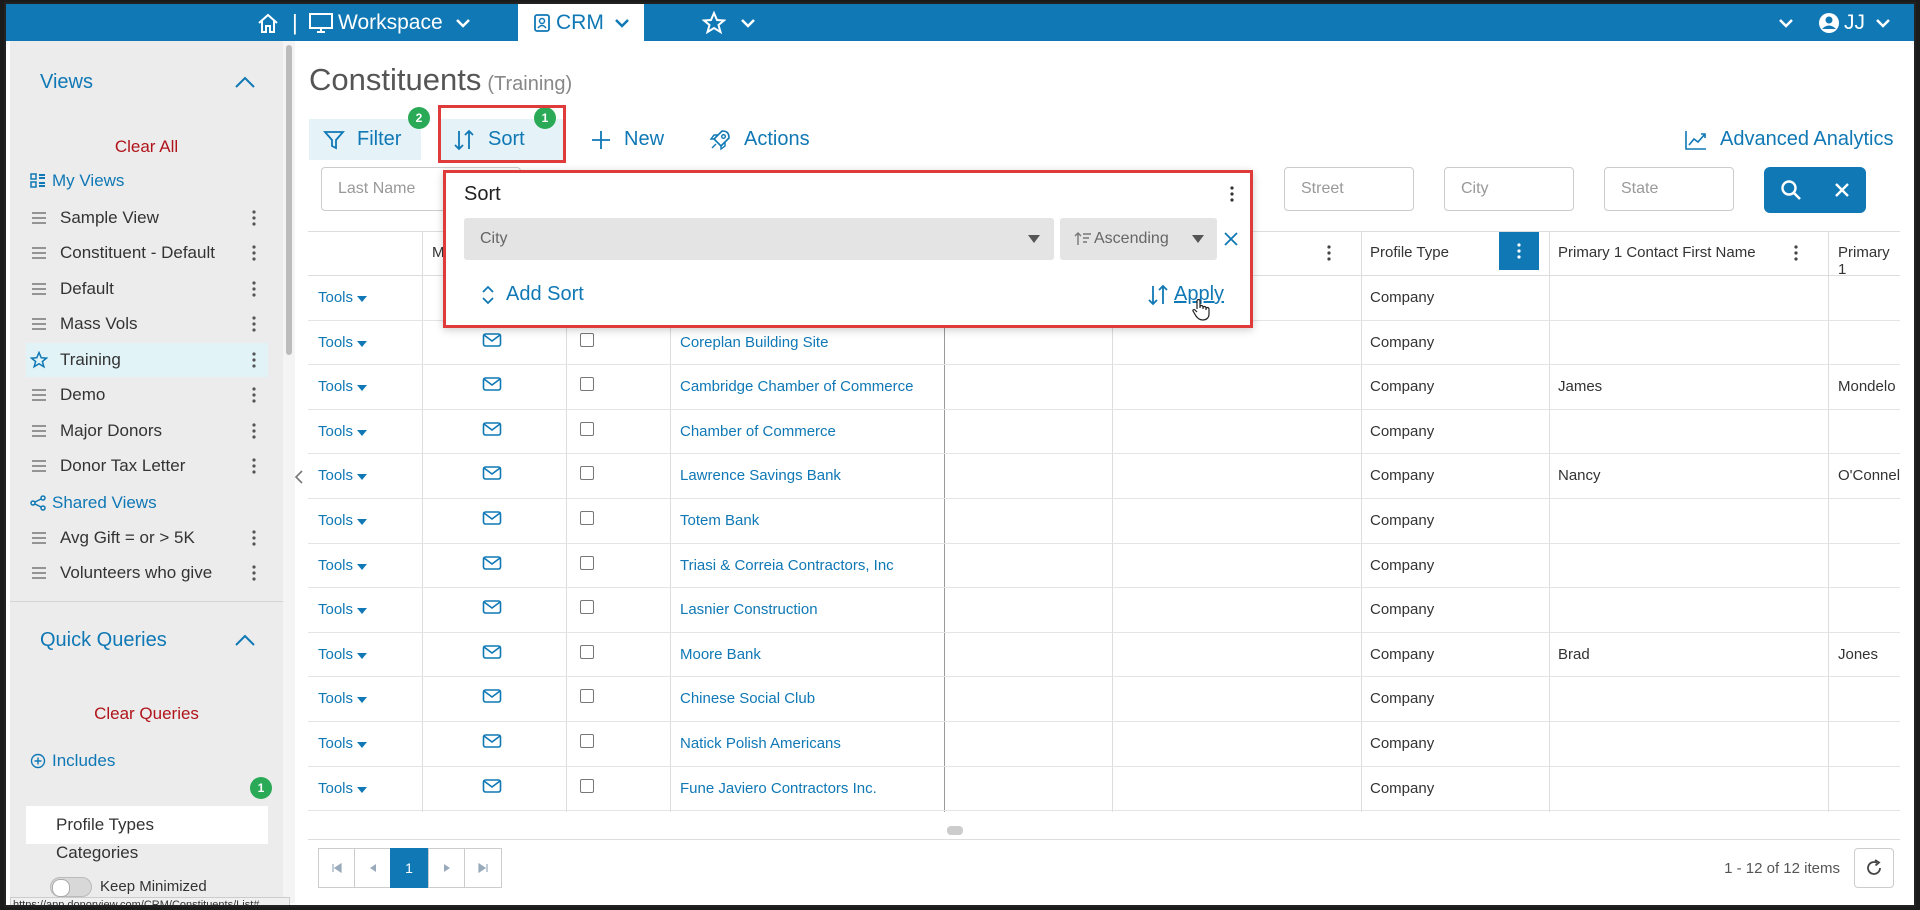 This screenshot has width=1920, height=910. I want to click on query-categories: Categories, so click(97, 853).